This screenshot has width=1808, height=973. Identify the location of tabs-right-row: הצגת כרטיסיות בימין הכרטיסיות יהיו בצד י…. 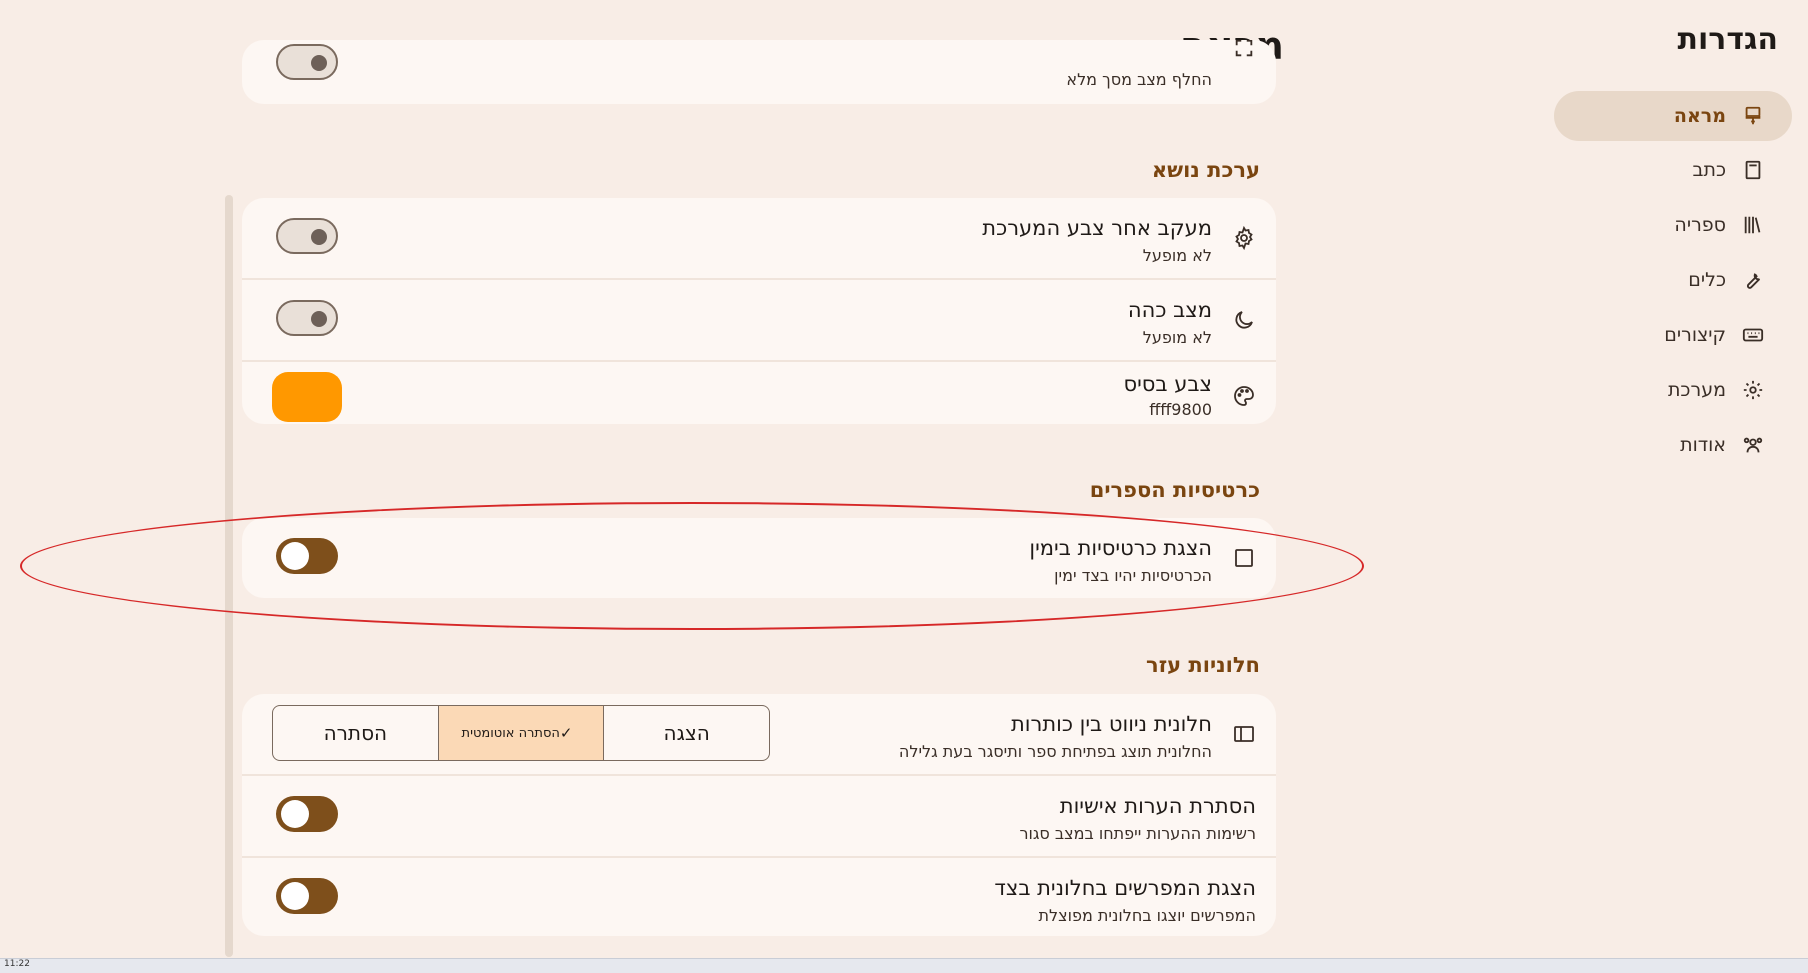
(759, 558).